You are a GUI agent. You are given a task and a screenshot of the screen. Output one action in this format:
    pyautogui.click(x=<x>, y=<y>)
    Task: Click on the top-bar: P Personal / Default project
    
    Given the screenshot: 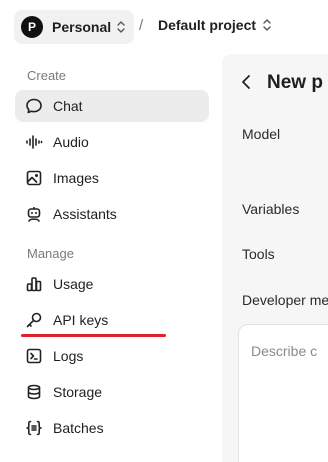 What is the action you would take?
    pyautogui.click(x=164, y=27)
    